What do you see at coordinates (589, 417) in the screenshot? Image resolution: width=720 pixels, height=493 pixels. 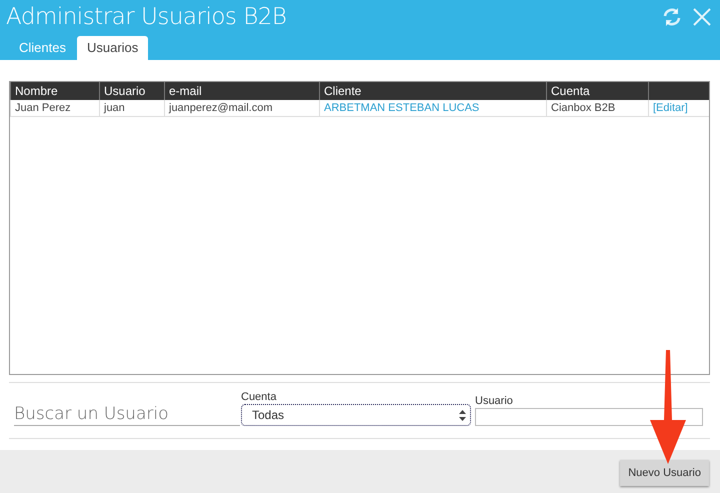 I see `user-input-field` at bounding box center [589, 417].